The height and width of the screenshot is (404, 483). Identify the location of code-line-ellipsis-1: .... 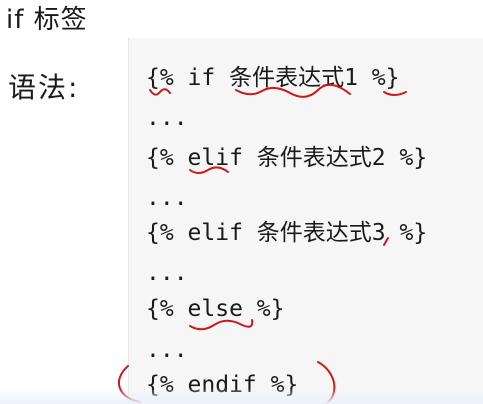
(167, 118).